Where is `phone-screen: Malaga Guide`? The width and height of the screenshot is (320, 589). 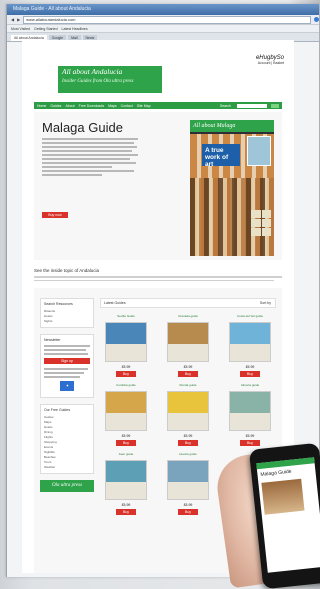
phone-screen: Malaga Guide is located at coordinates (288, 515).